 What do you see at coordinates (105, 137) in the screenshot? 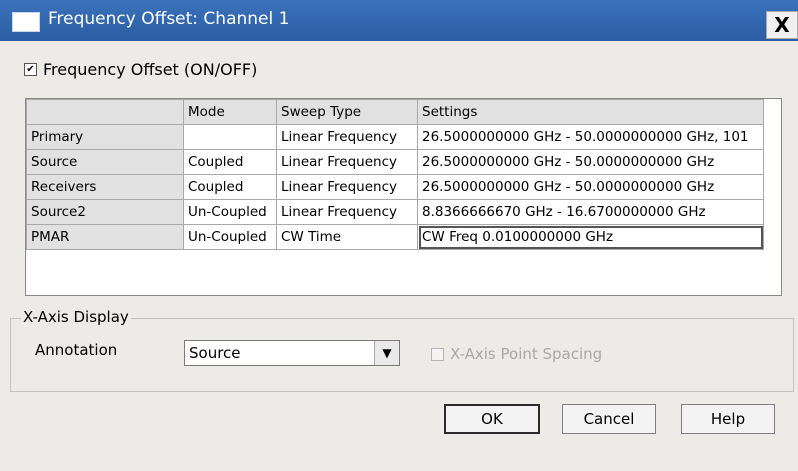
I see `row-name: Primary` at bounding box center [105, 137].